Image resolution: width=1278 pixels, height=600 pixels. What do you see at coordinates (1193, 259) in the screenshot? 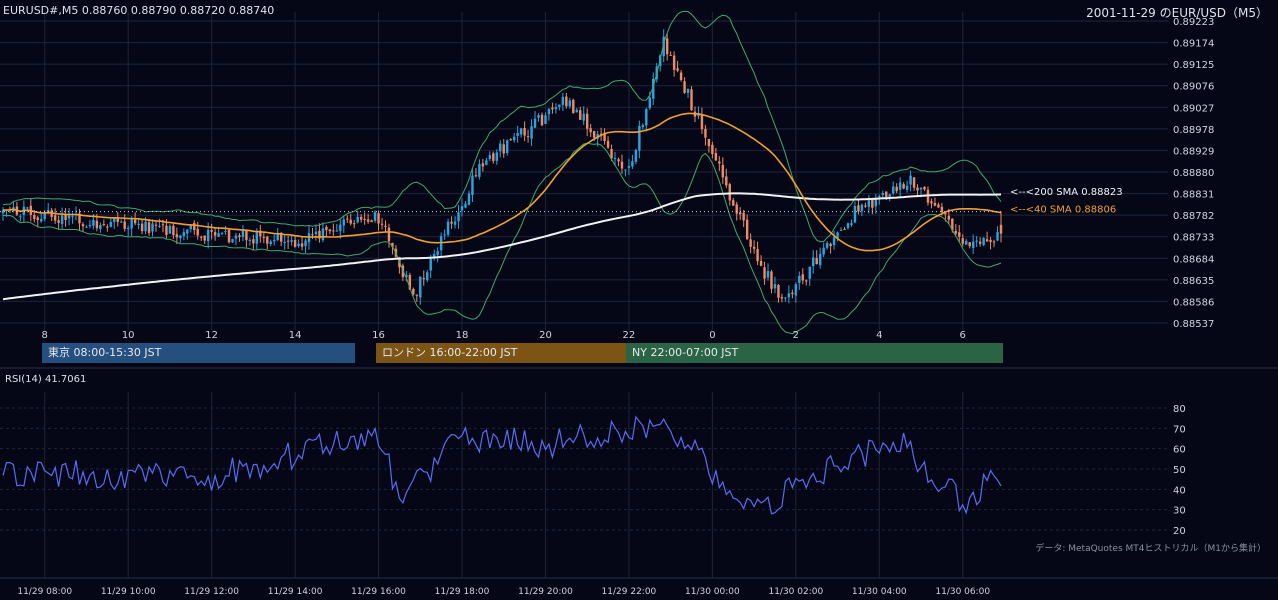
I see `price-tick-label: 0.88684` at bounding box center [1193, 259].